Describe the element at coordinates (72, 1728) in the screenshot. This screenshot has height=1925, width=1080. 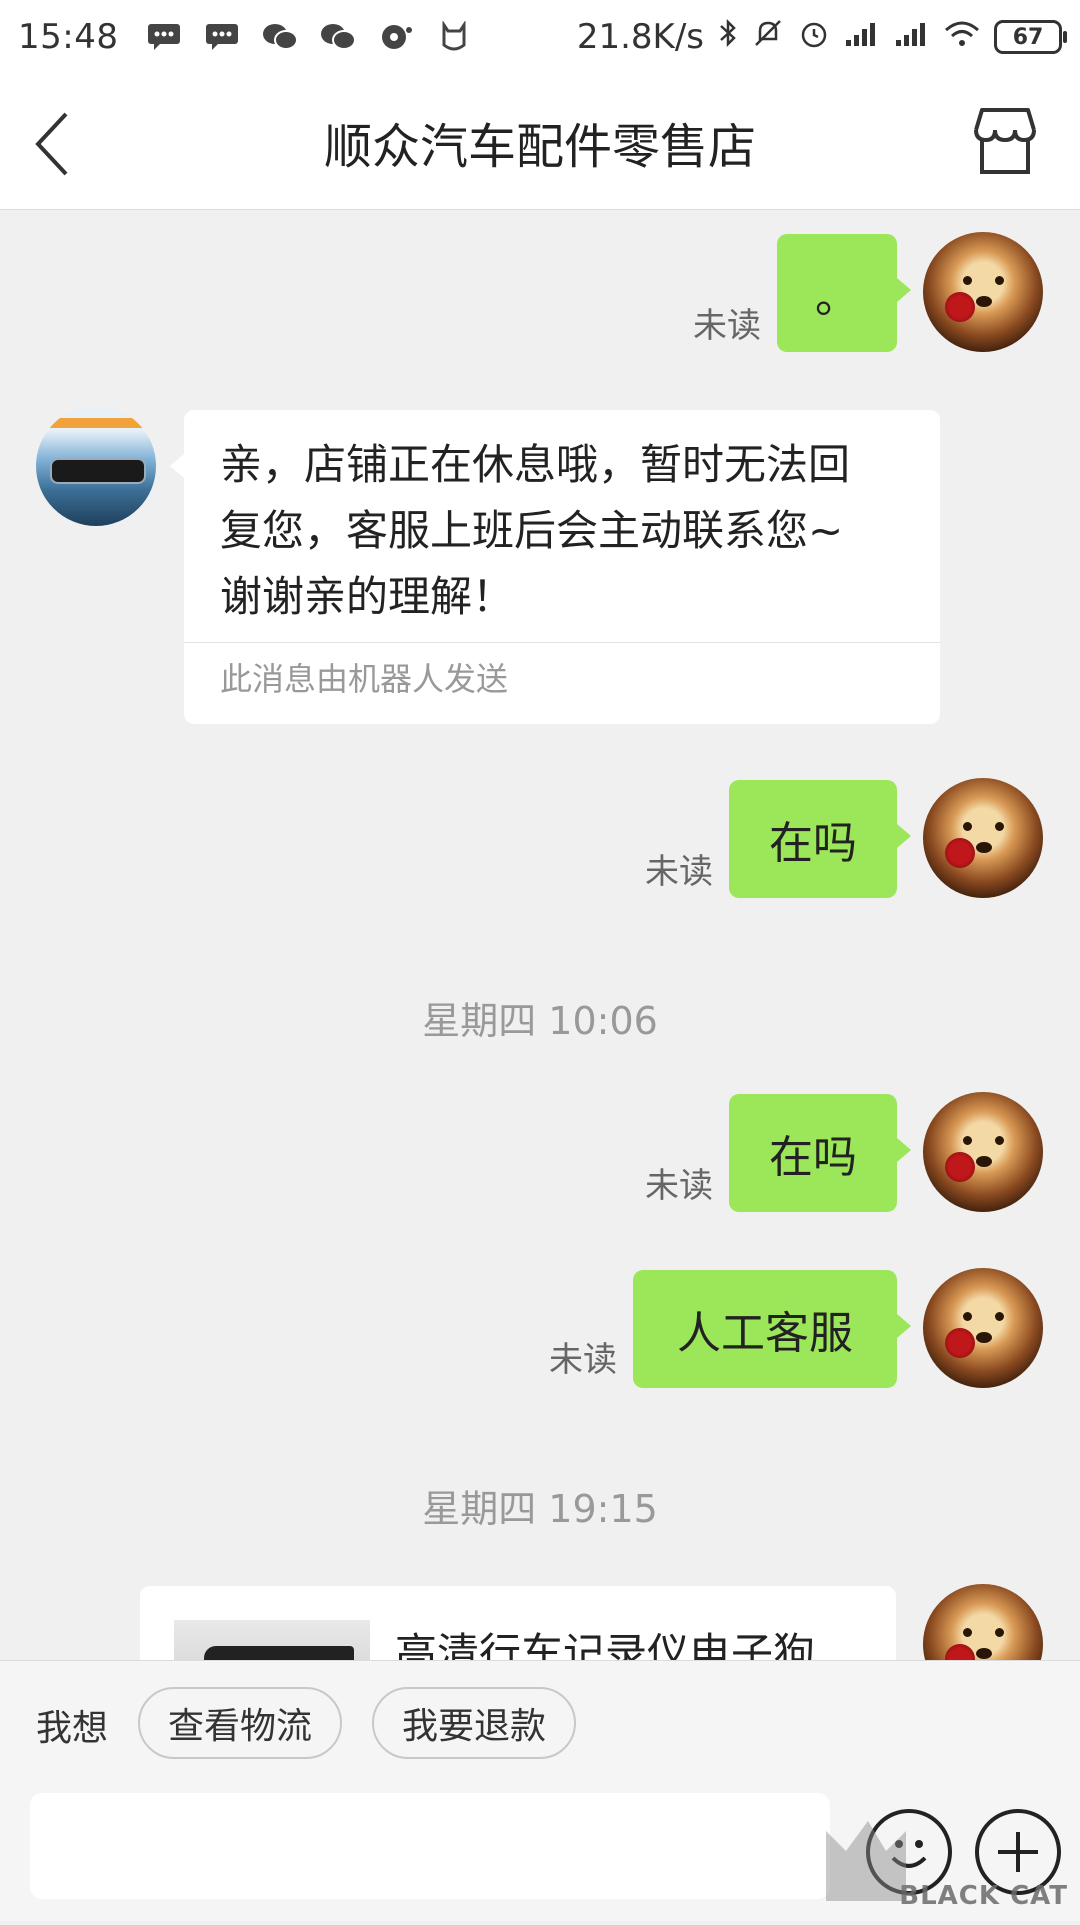
I see `quick-reply-label: 我想` at that location.